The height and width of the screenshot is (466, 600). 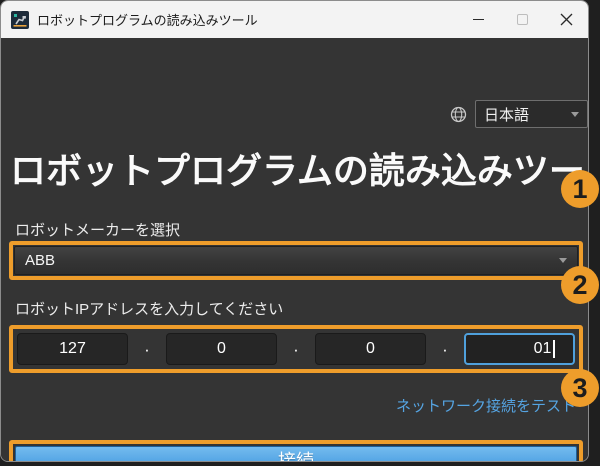 I want to click on page-title: ロボットプログラムの読み込みツール, so click(x=299, y=170).